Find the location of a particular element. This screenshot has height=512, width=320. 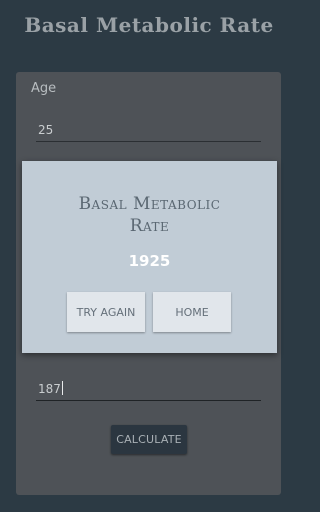

text-cursor is located at coordinates (62, 388).